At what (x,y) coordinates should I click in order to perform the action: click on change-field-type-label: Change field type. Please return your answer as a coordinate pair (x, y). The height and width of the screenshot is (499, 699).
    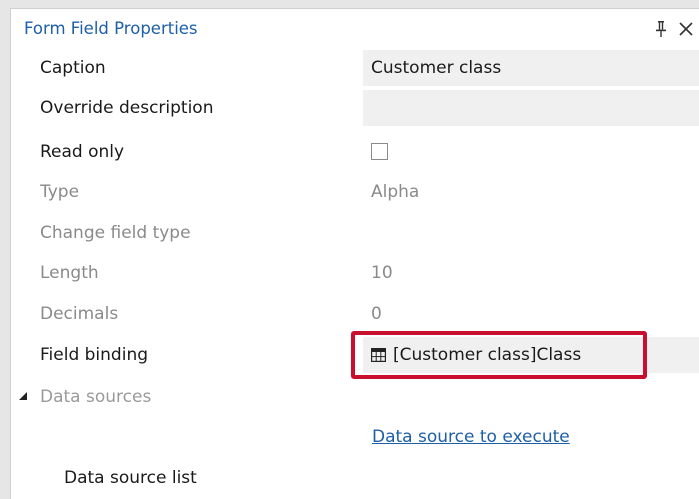
    Looking at the image, I should click on (115, 233).